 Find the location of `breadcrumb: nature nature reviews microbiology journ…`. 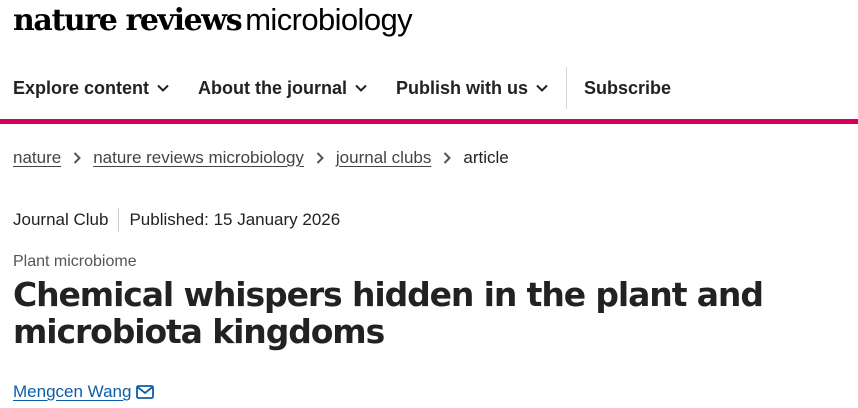

breadcrumb: nature nature reviews microbiology journ… is located at coordinates (261, 158).